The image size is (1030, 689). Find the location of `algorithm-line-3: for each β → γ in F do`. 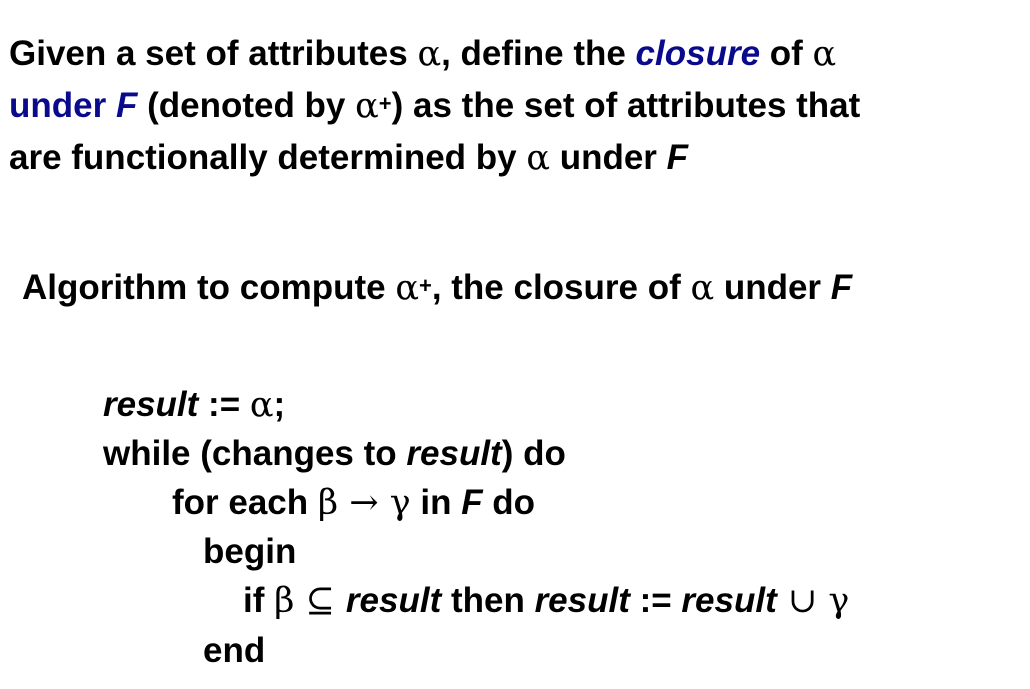

algorithm-line-3: for each β → γ in F do is located at coordinates (353, 503).